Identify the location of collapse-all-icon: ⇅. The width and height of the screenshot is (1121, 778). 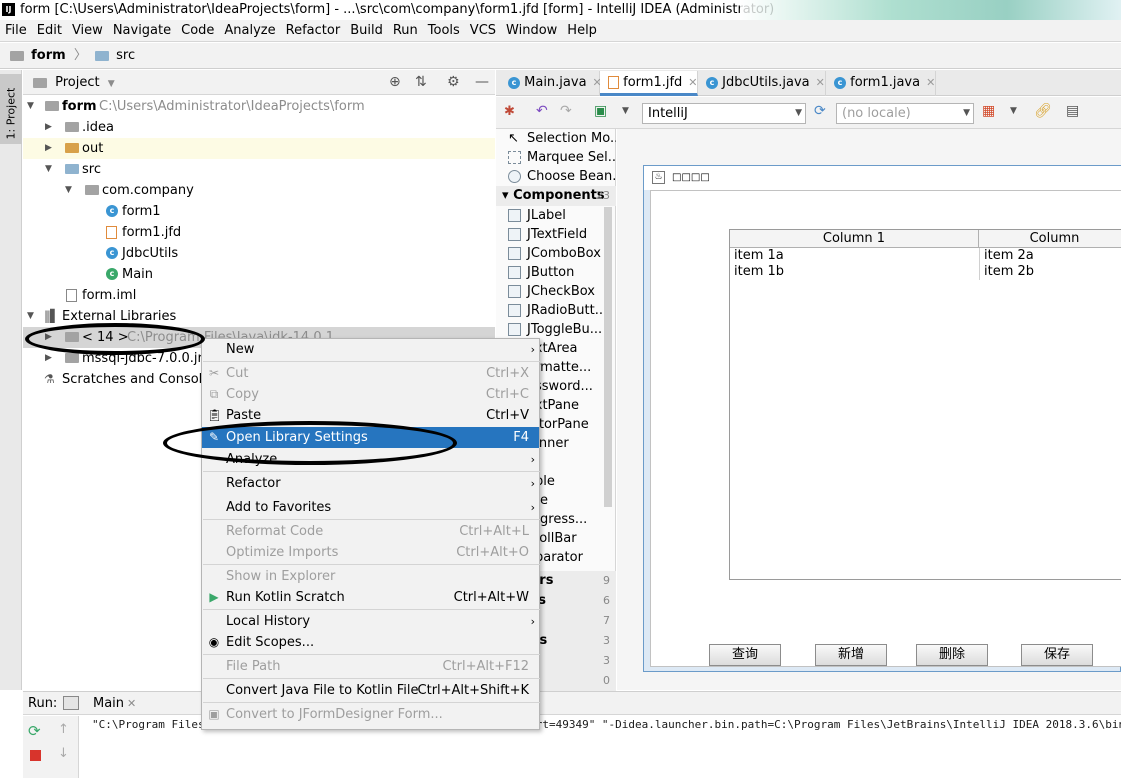
(421, 82).